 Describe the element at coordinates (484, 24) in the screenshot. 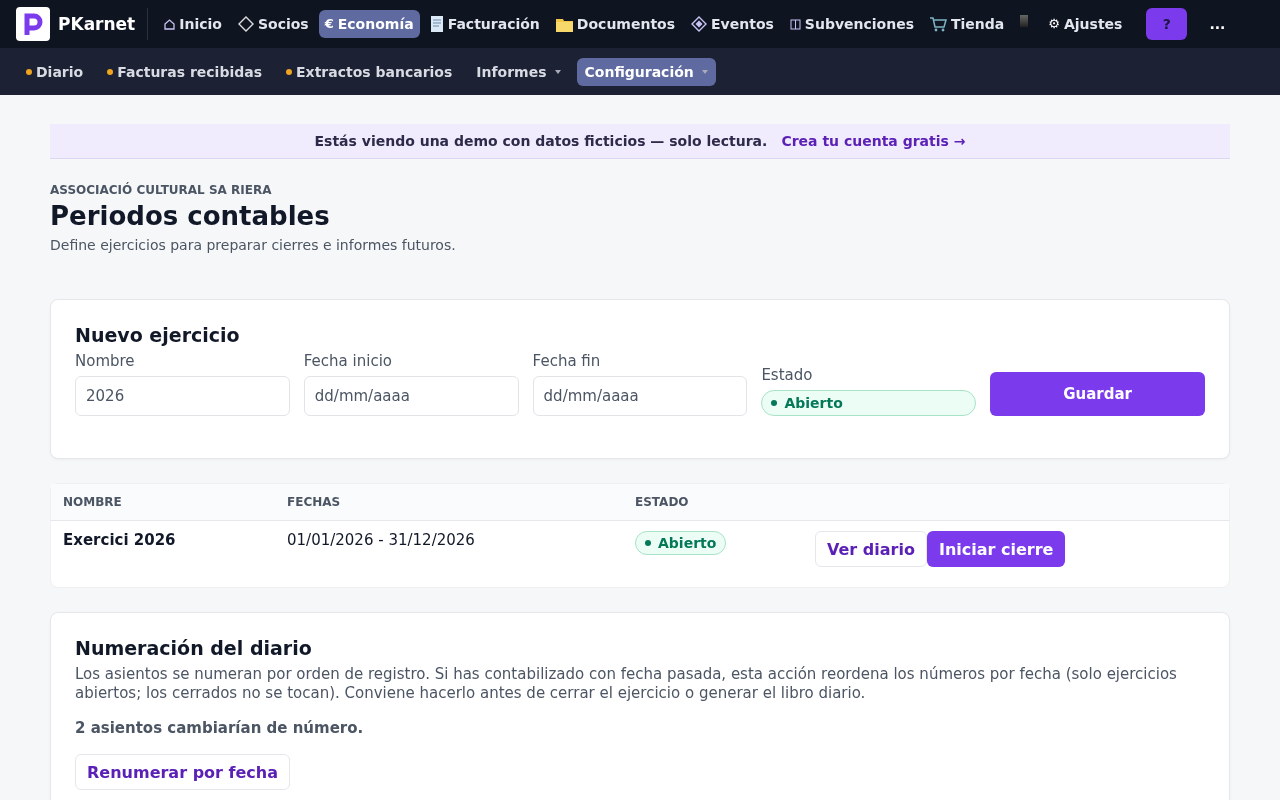

I see `nav-tab: Facturación` at that location.